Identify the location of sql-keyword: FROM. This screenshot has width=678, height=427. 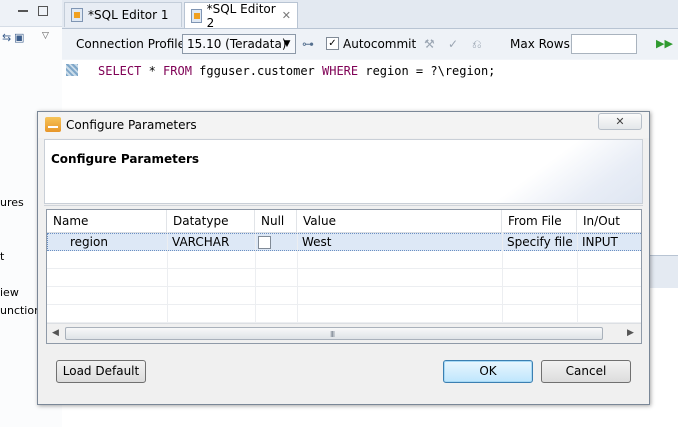
(177, 71).